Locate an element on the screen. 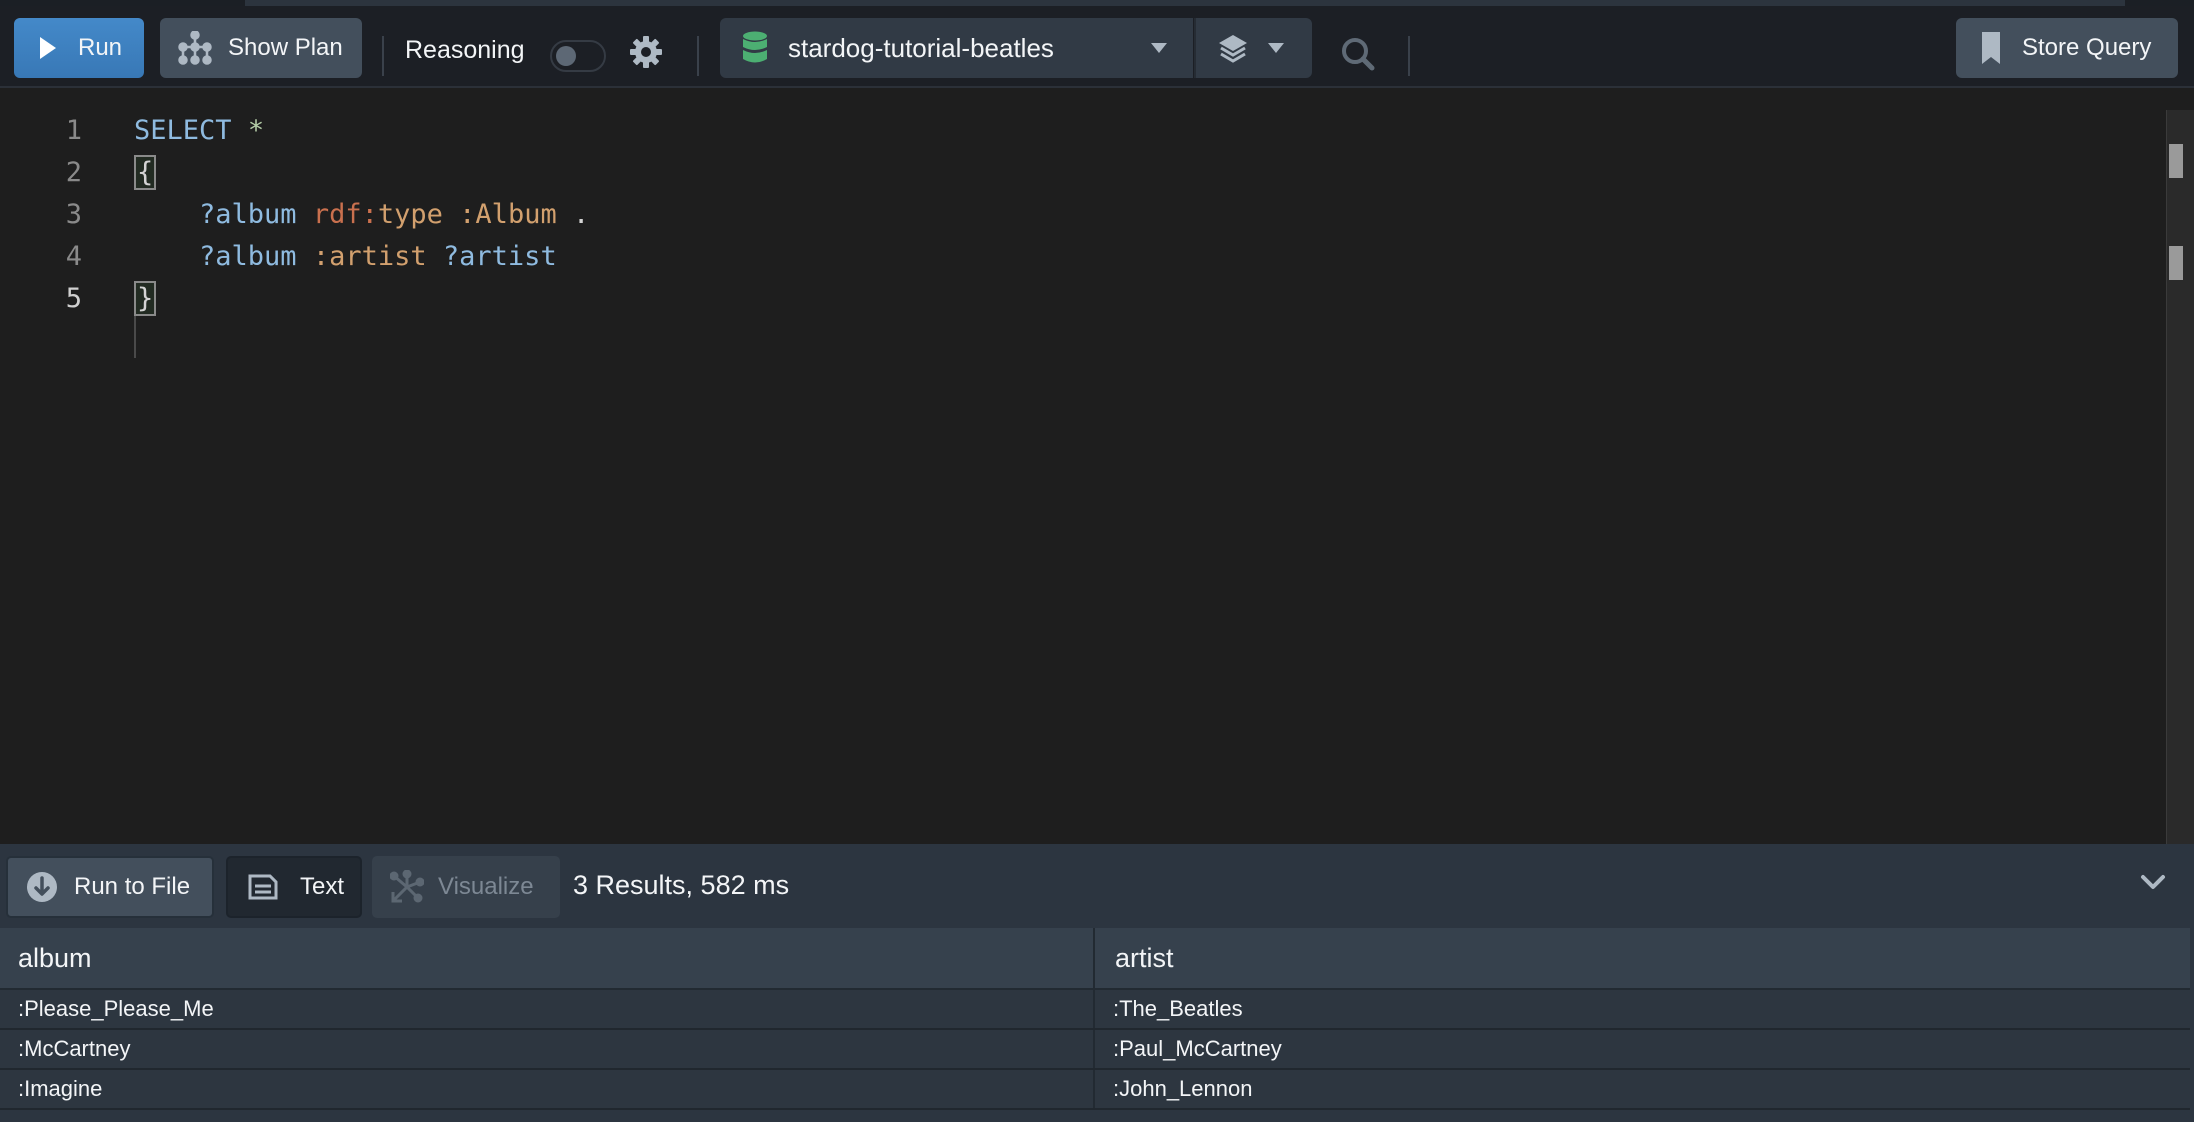 Image resolution: width=2194 pixels, height=1122 pixels. show-plan-button: Show Plan is located at coordinates (261, 48).